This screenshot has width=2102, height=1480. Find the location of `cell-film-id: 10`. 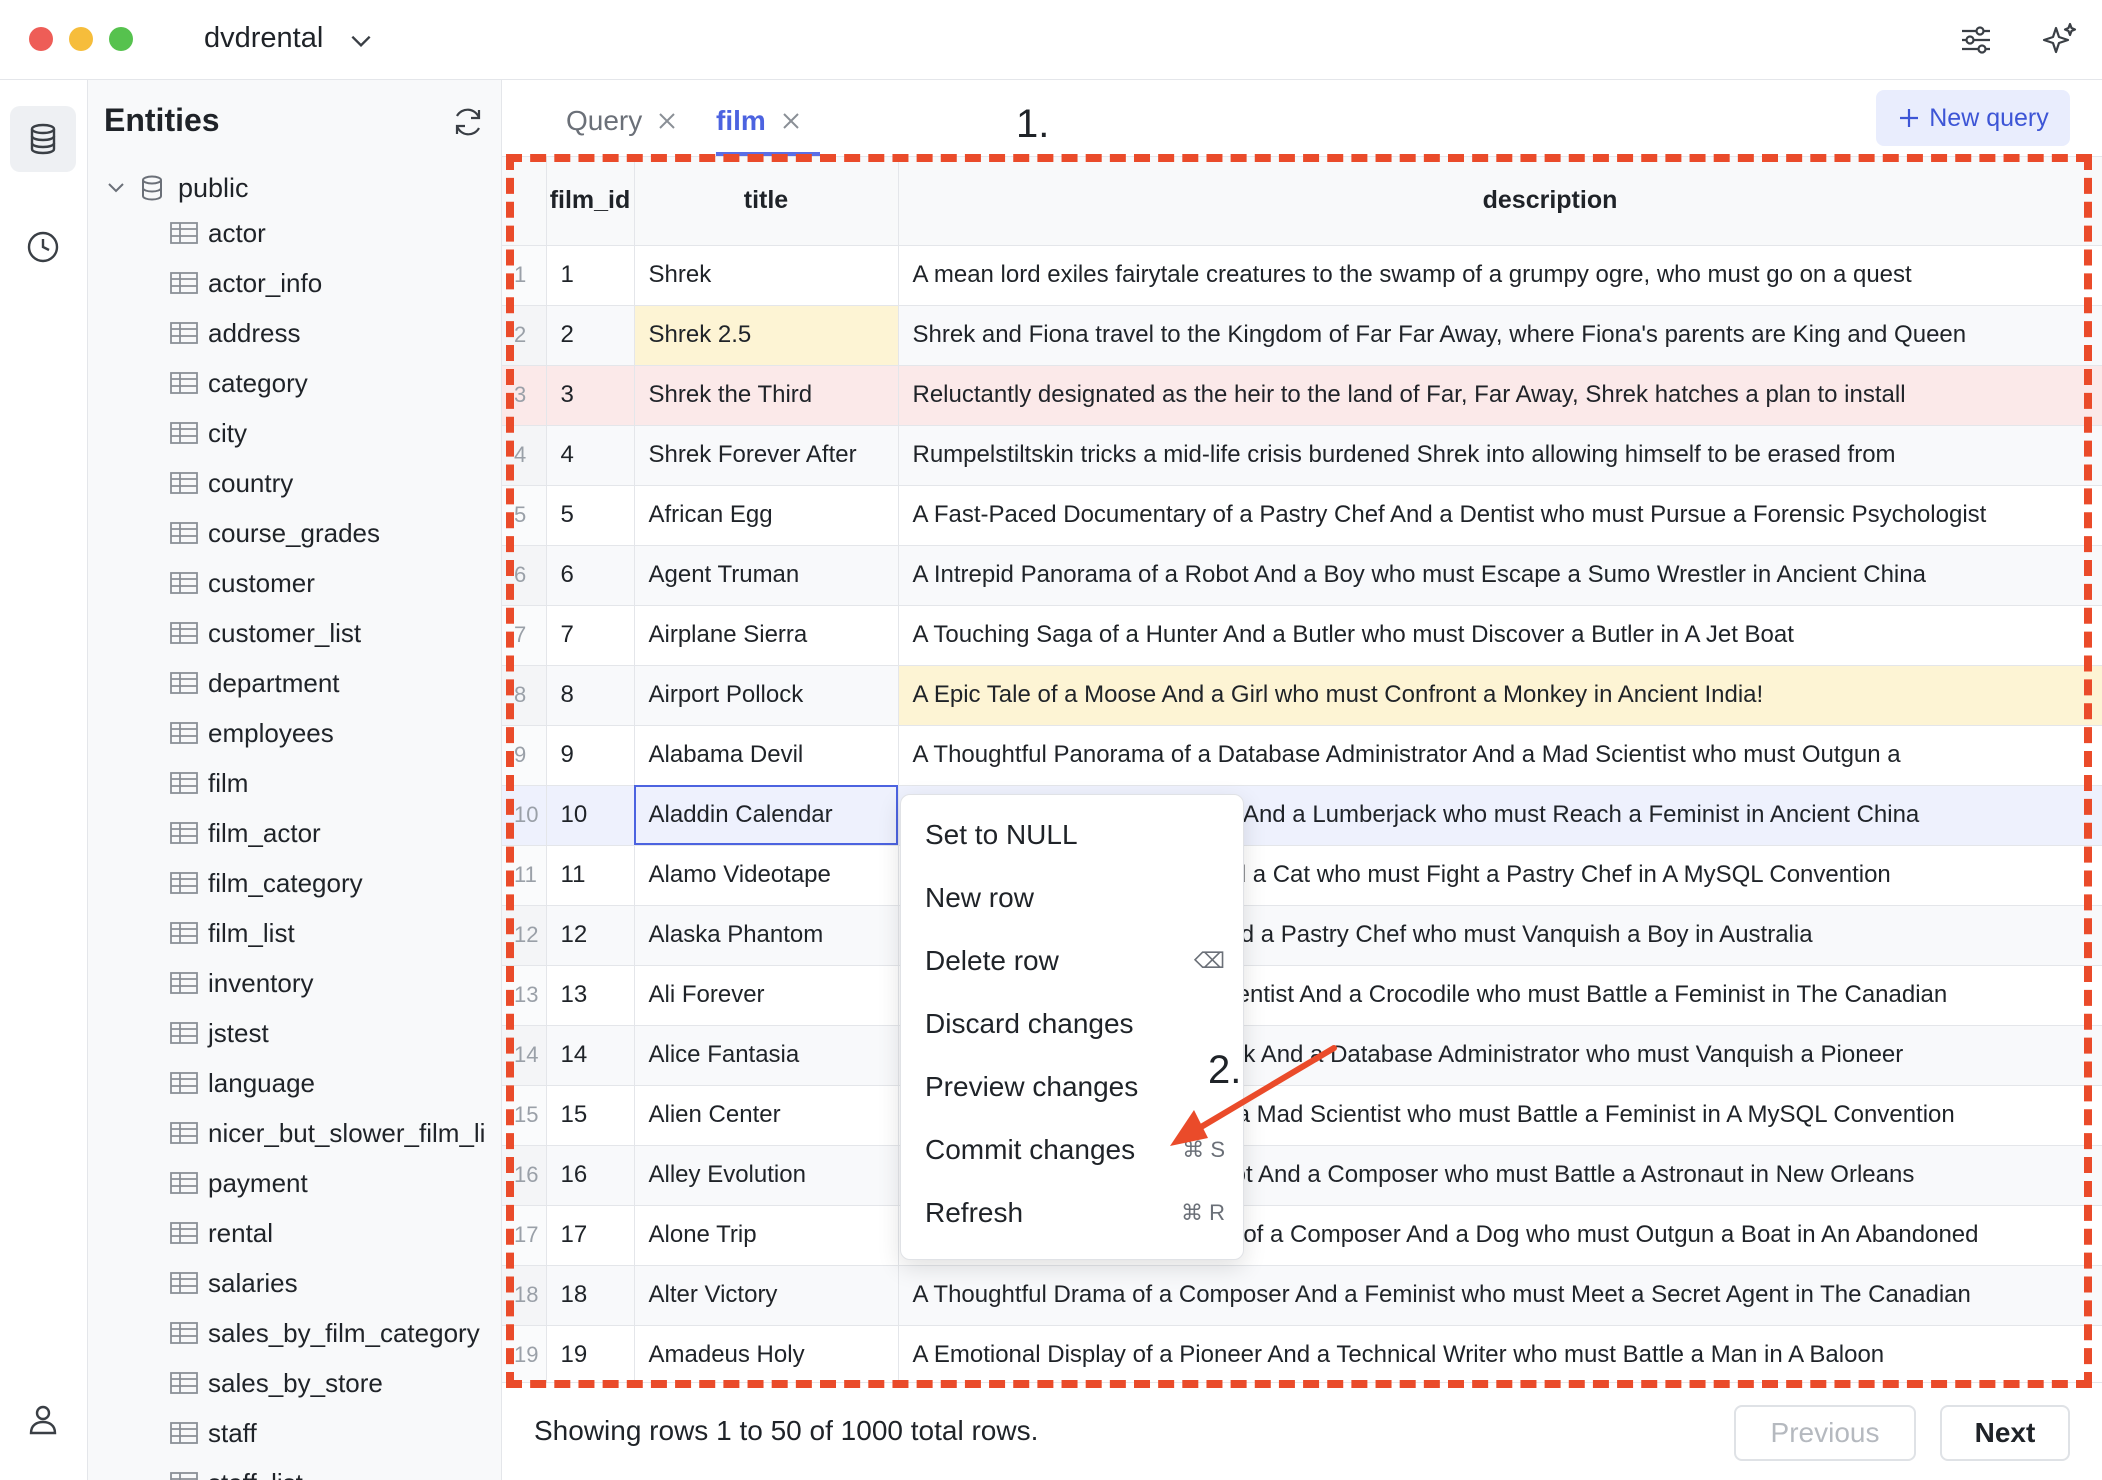

cell-film-id: 10 is located at coordinates (590, 815).